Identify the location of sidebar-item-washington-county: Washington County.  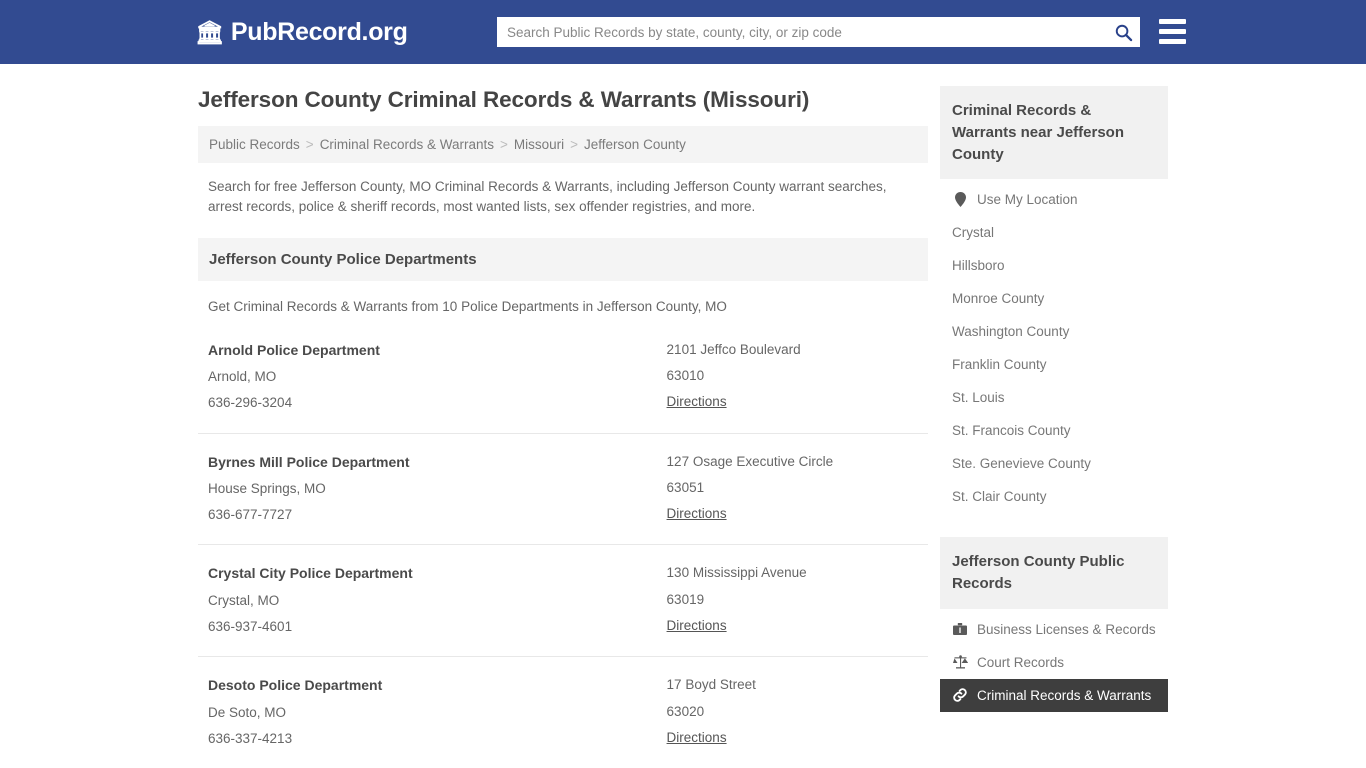
(1054, 331).